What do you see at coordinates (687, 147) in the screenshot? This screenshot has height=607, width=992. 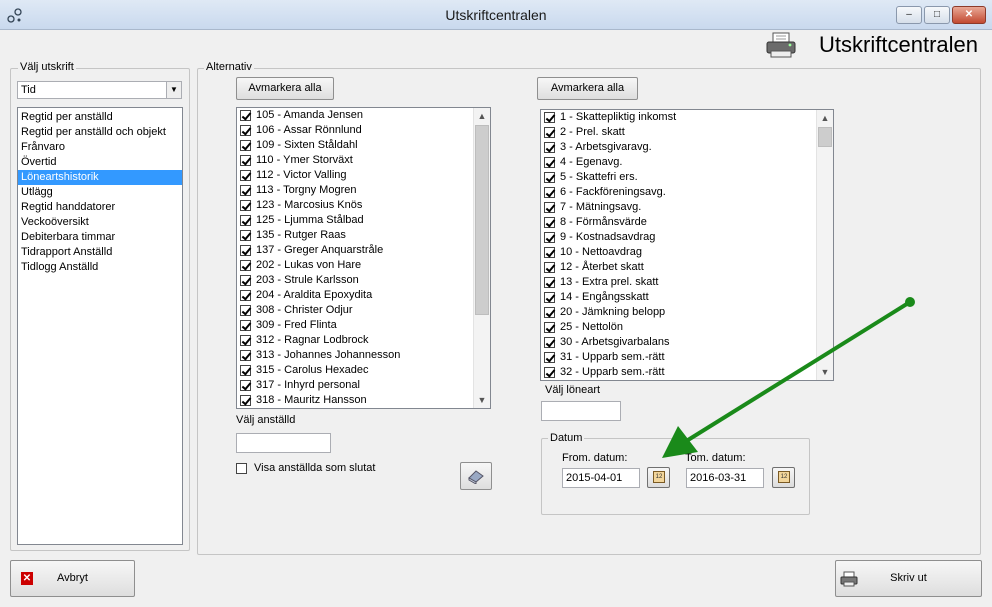 I see `checkbox-row: 3 - Arbetsgivaravg.` at bounding box center [687, 147].